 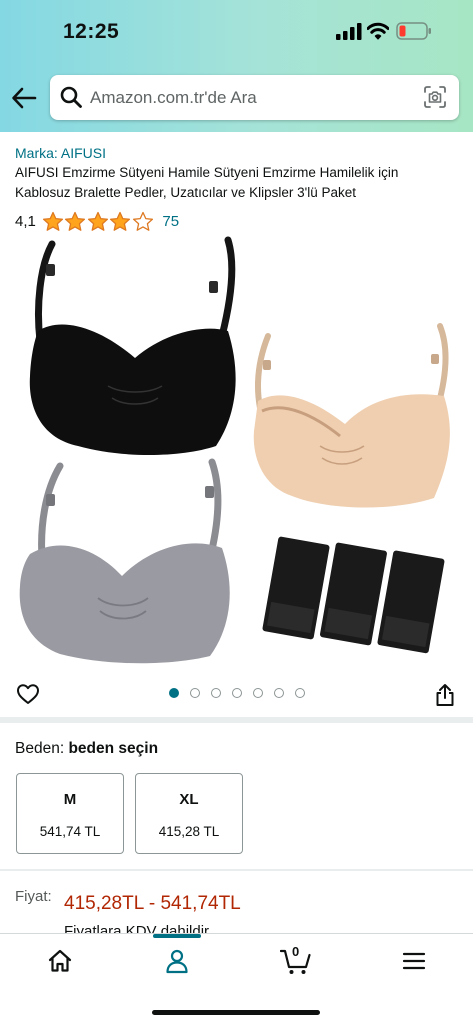 What do you see at coordinates (189, 813) in the screenshot?
I see `size-option-xl: XL 415,28 TL` at bounding box center [189, 813].